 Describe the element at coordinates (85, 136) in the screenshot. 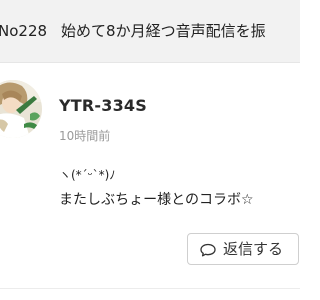

I see `comment-timestamp: 10時間前` at that location.